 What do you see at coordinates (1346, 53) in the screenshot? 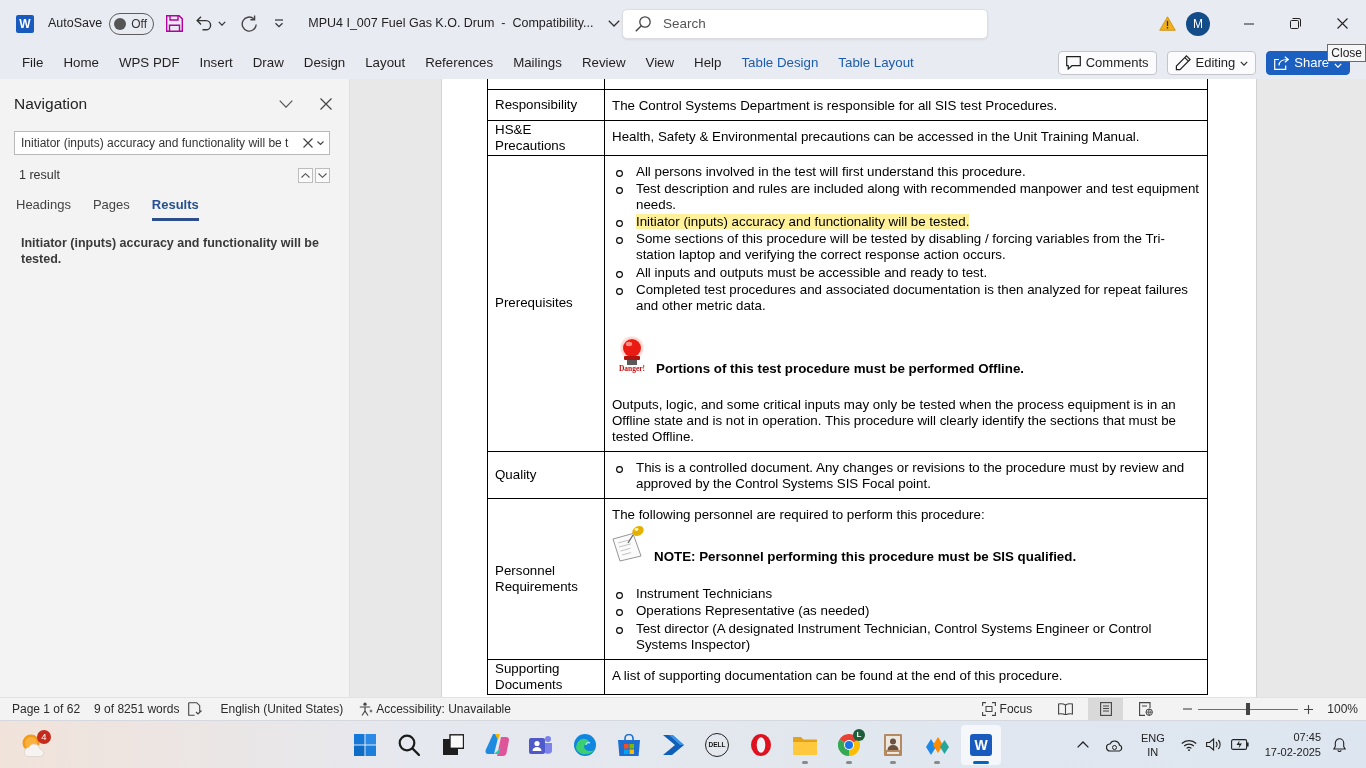
I see `tooltip: Close` at bounding box center [1346, 53].